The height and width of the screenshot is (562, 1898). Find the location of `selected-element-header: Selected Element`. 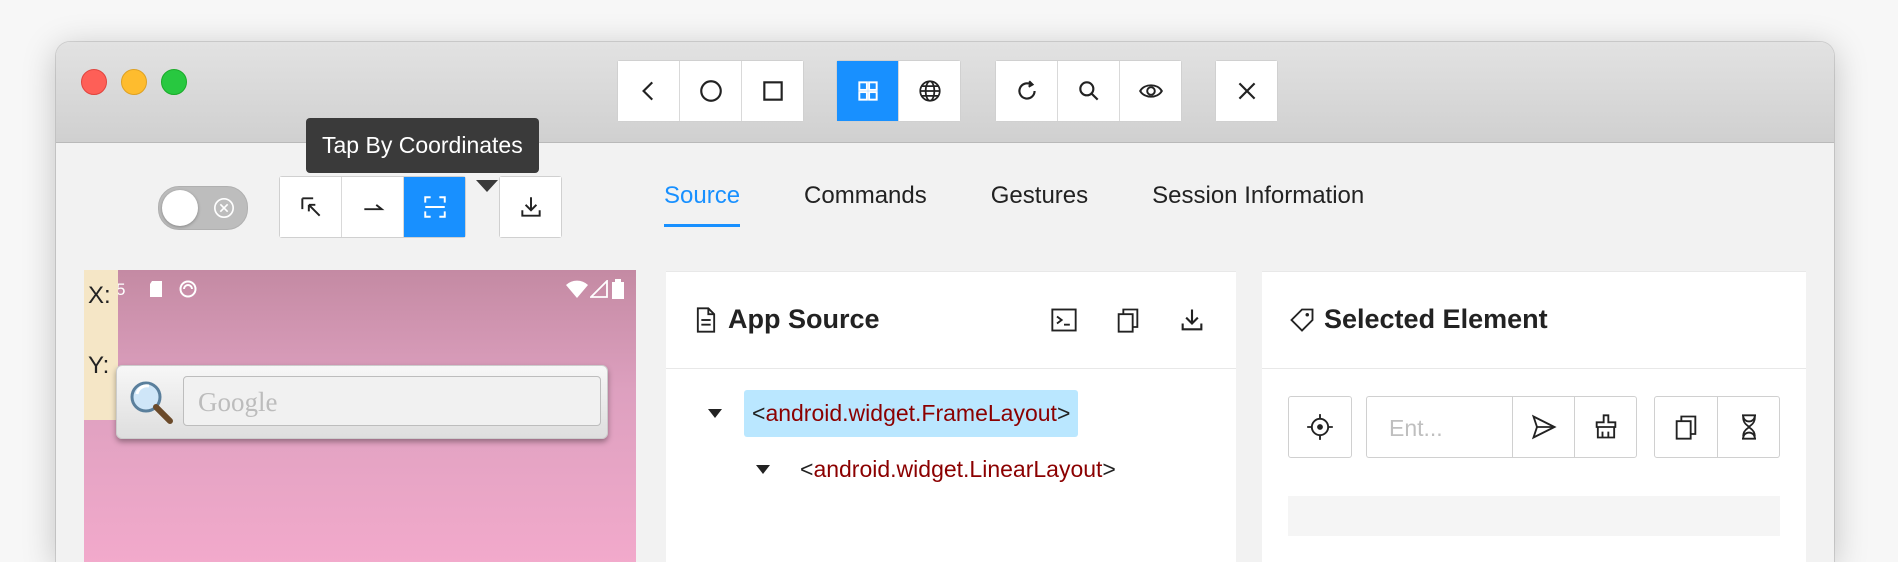

selected-element-header: Selected Element is located at coordinates (1534, 320).